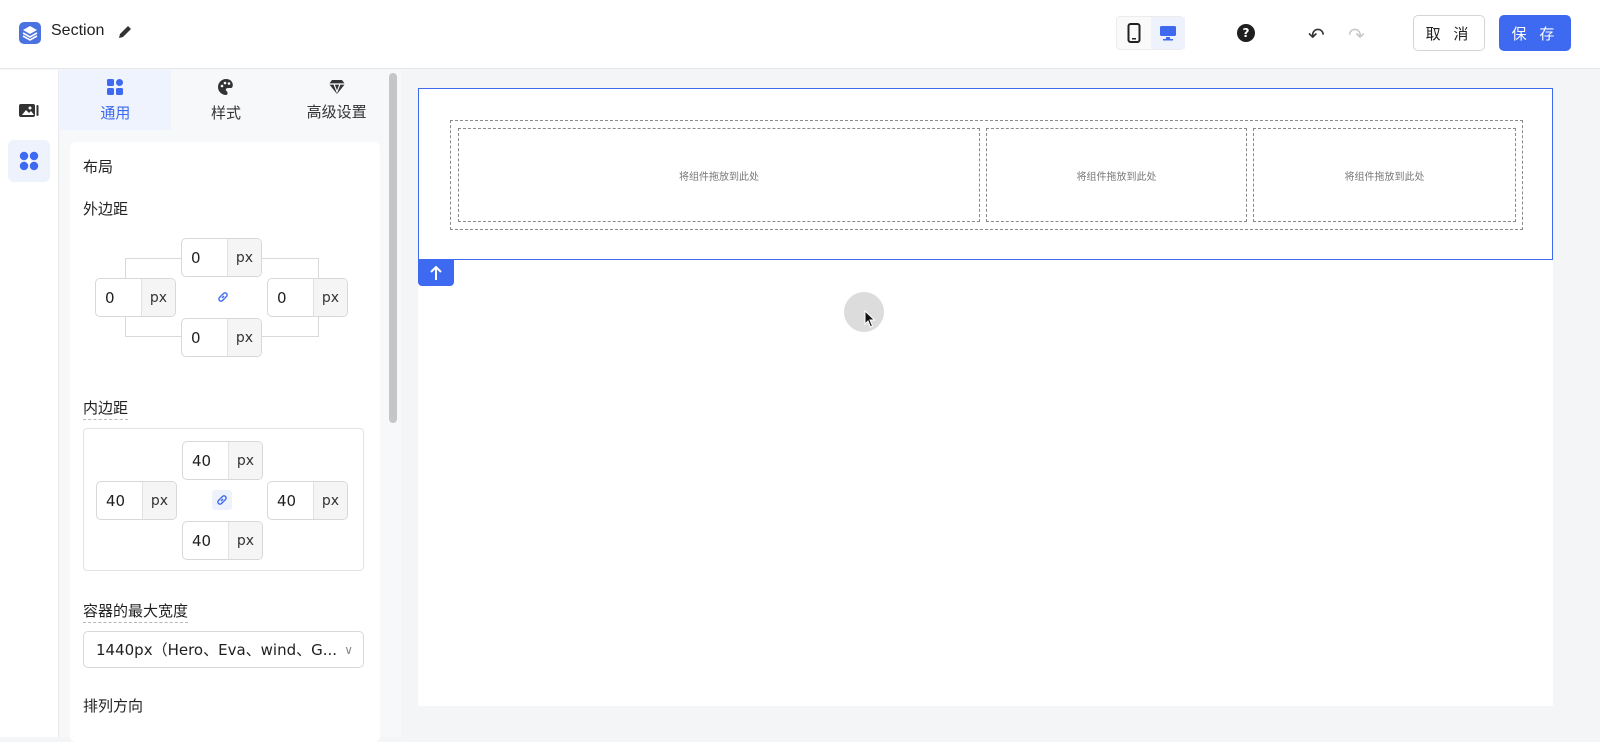 This screenshot has height=742, width=1600. What do you see at coordinates (348, 650) in the screenshot?
I see `chevron-down-icon: ∨` at bounding box center [348, 650].